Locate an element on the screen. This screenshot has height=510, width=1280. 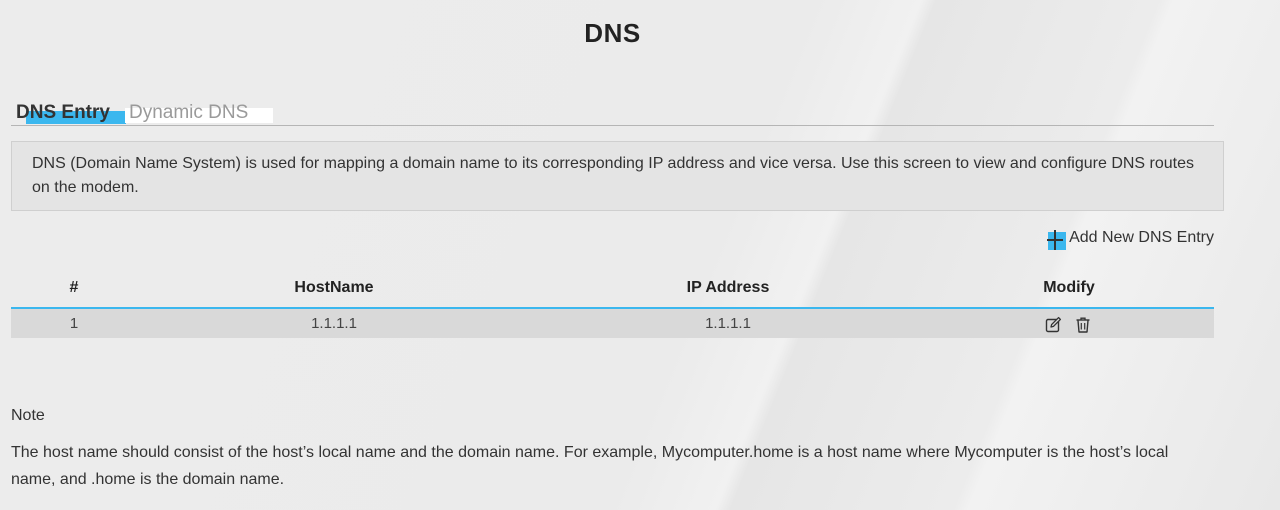
add-dns-entry-button: Add New DNS Entry is located at coordinates (1130, 239).